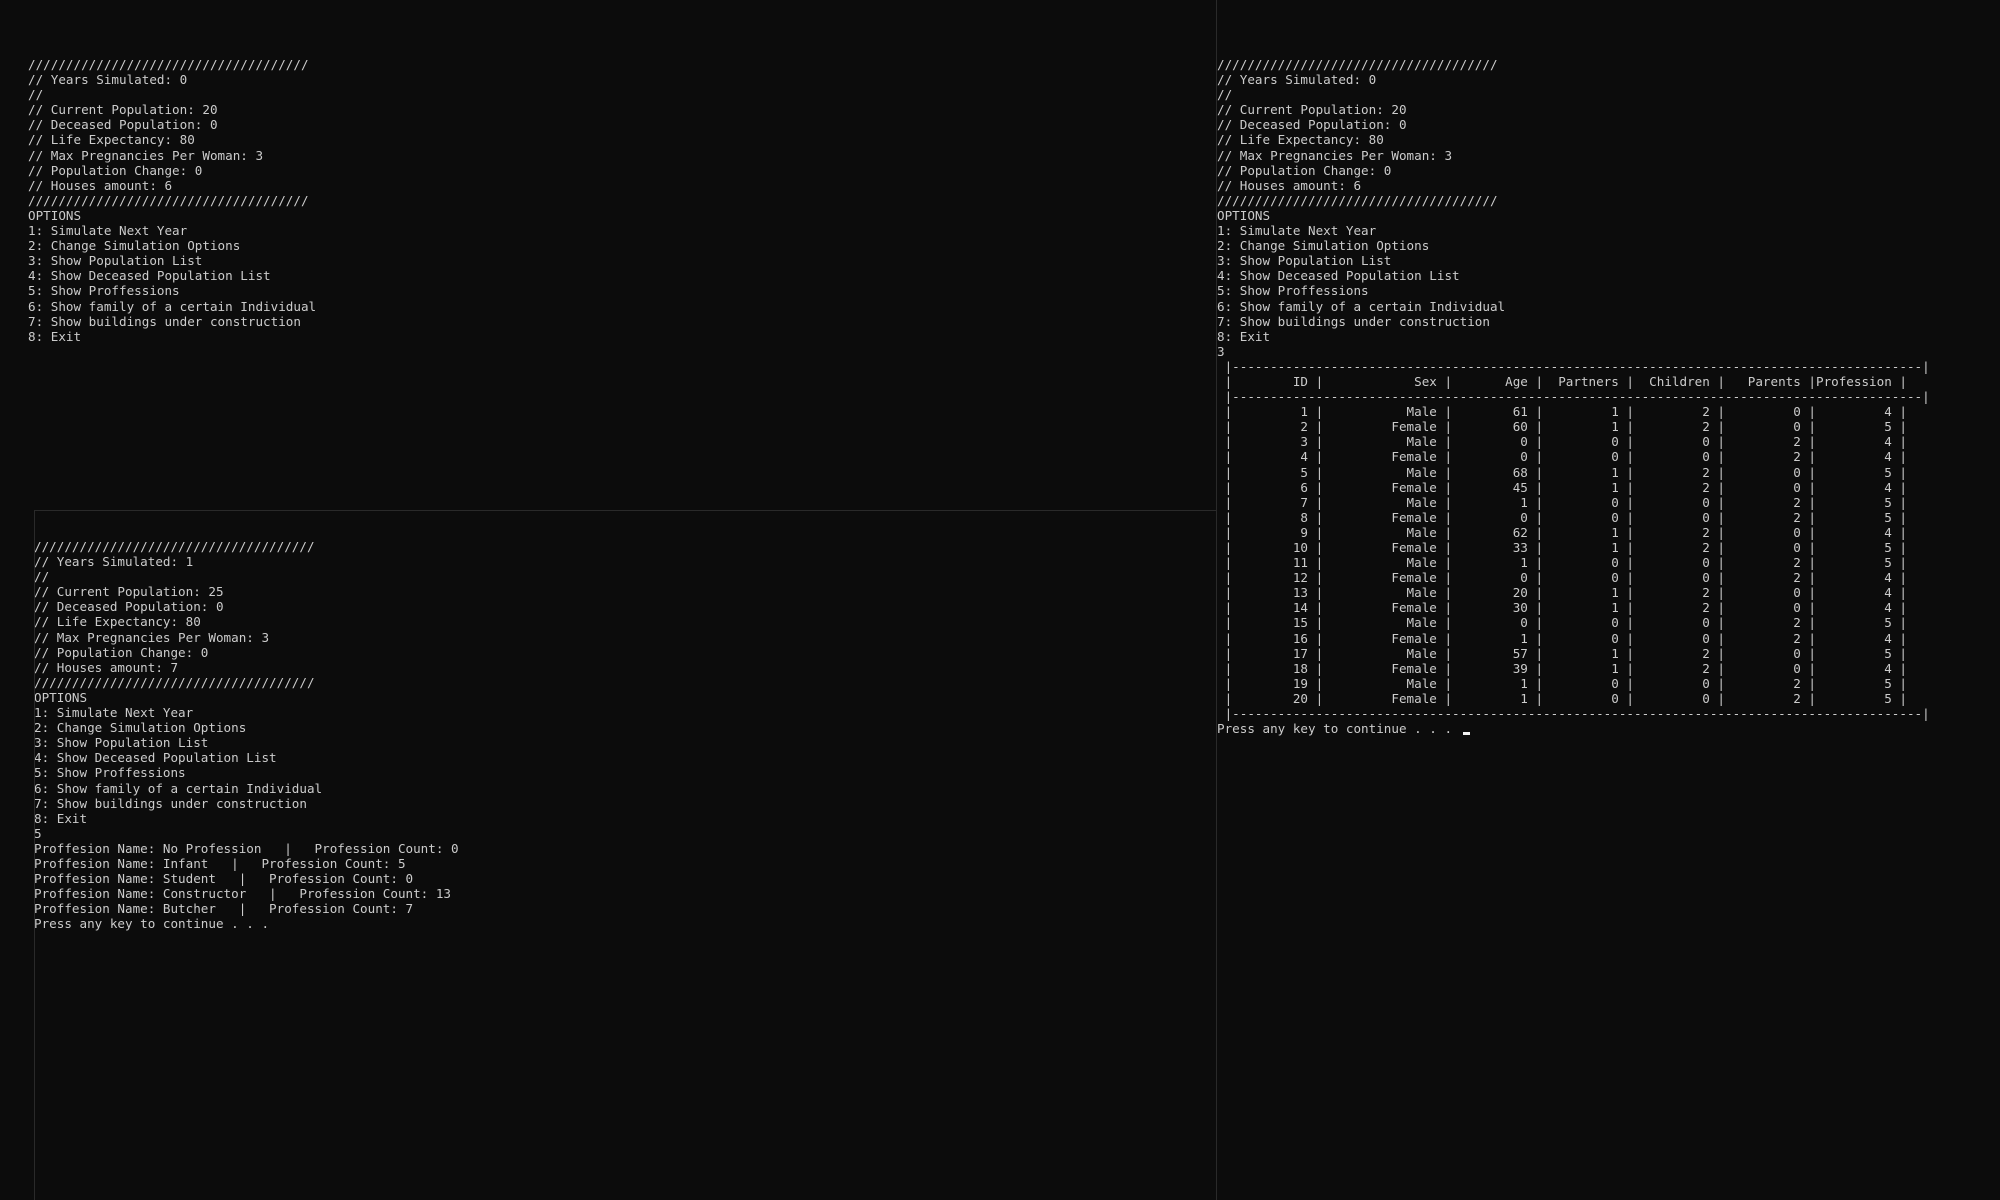  What do you see at coordinates (106, 667) in the screenshot?
I see `console-line: // Houses amount: 7` at bounding box center [106, 667].